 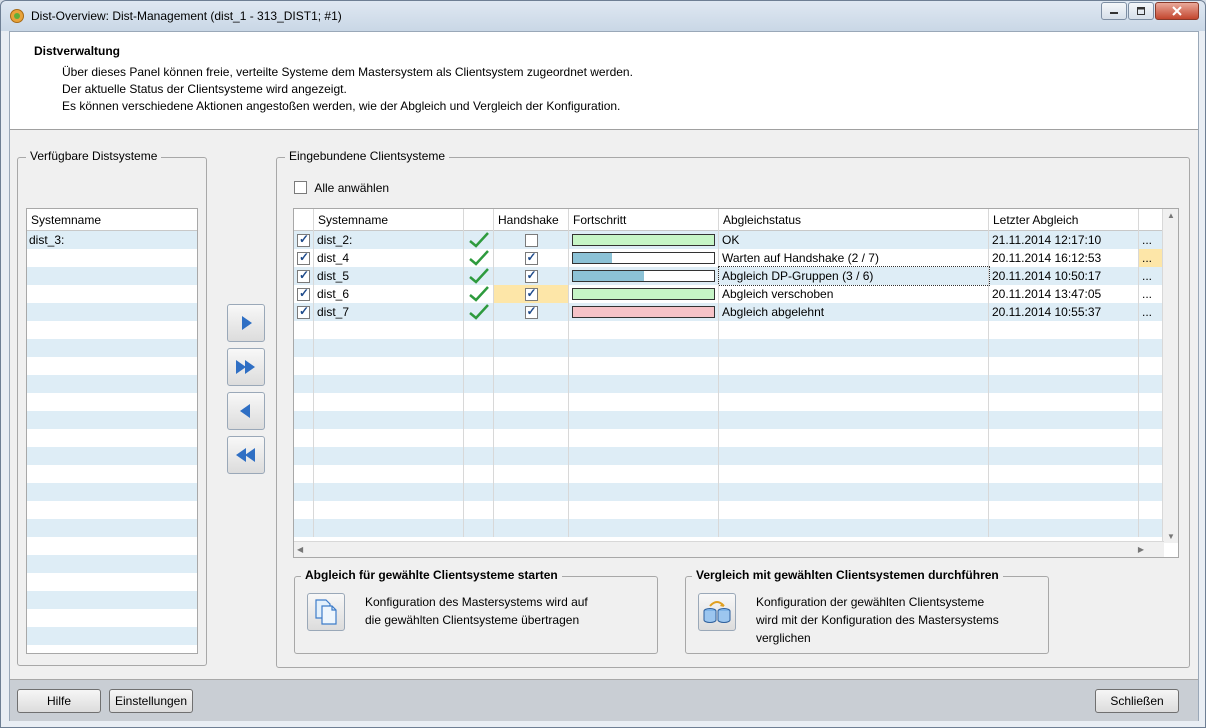 I want to click on settings-button: Einstellungen, so click(x=151, y=701).